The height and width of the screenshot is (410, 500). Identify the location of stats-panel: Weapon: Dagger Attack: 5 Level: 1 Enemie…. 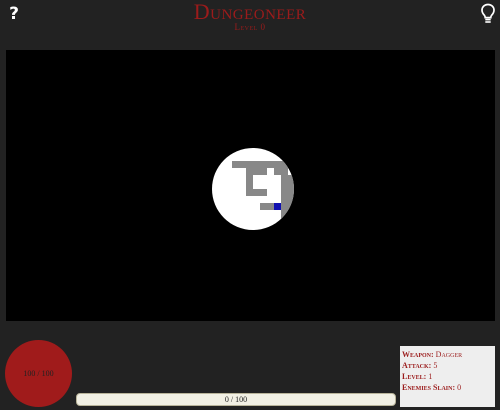
(447, 376).